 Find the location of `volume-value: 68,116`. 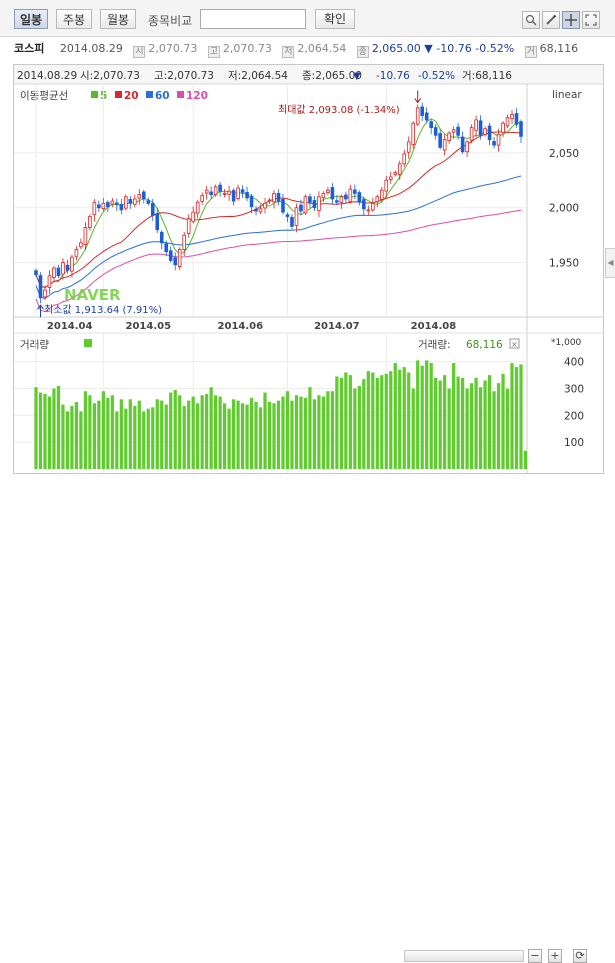

volume-value: 68,116 is located at coordinates (484, 345).